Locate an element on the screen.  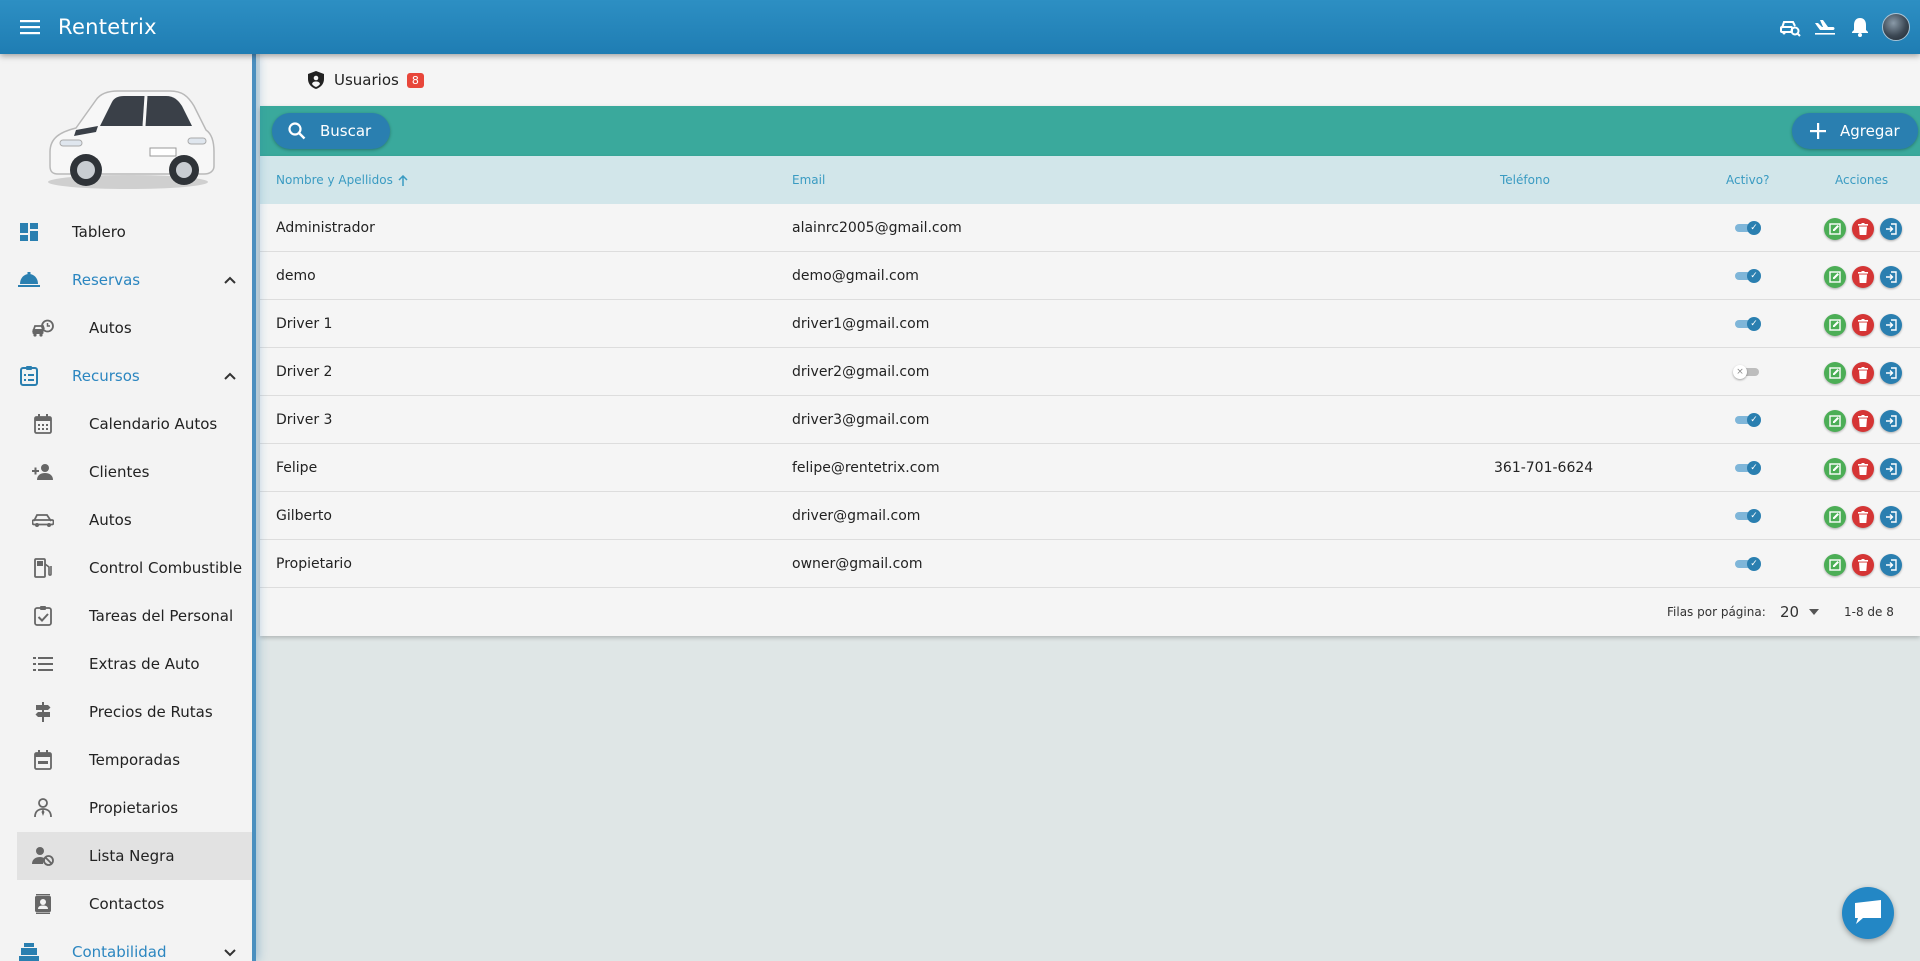
search-button: Buscar is located at coordinates (331, 131).